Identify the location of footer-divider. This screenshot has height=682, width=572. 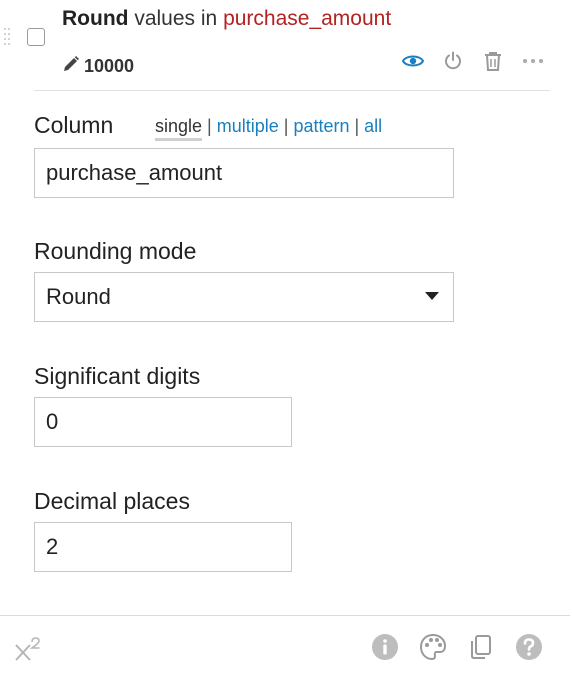
(285, 615).